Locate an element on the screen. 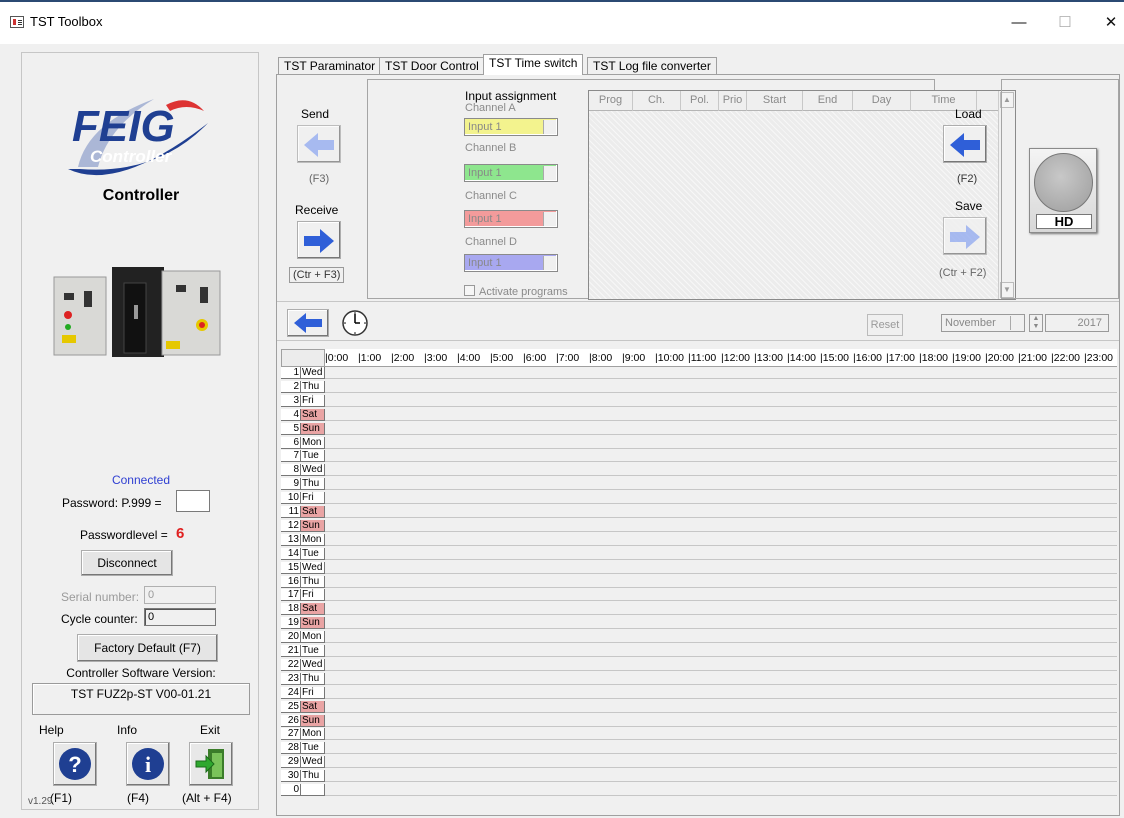 Image resolution: width=1124 pixels, height=818 pixels. activate-programs-checkbox: Activate programs is located at coordinates (516, 291).